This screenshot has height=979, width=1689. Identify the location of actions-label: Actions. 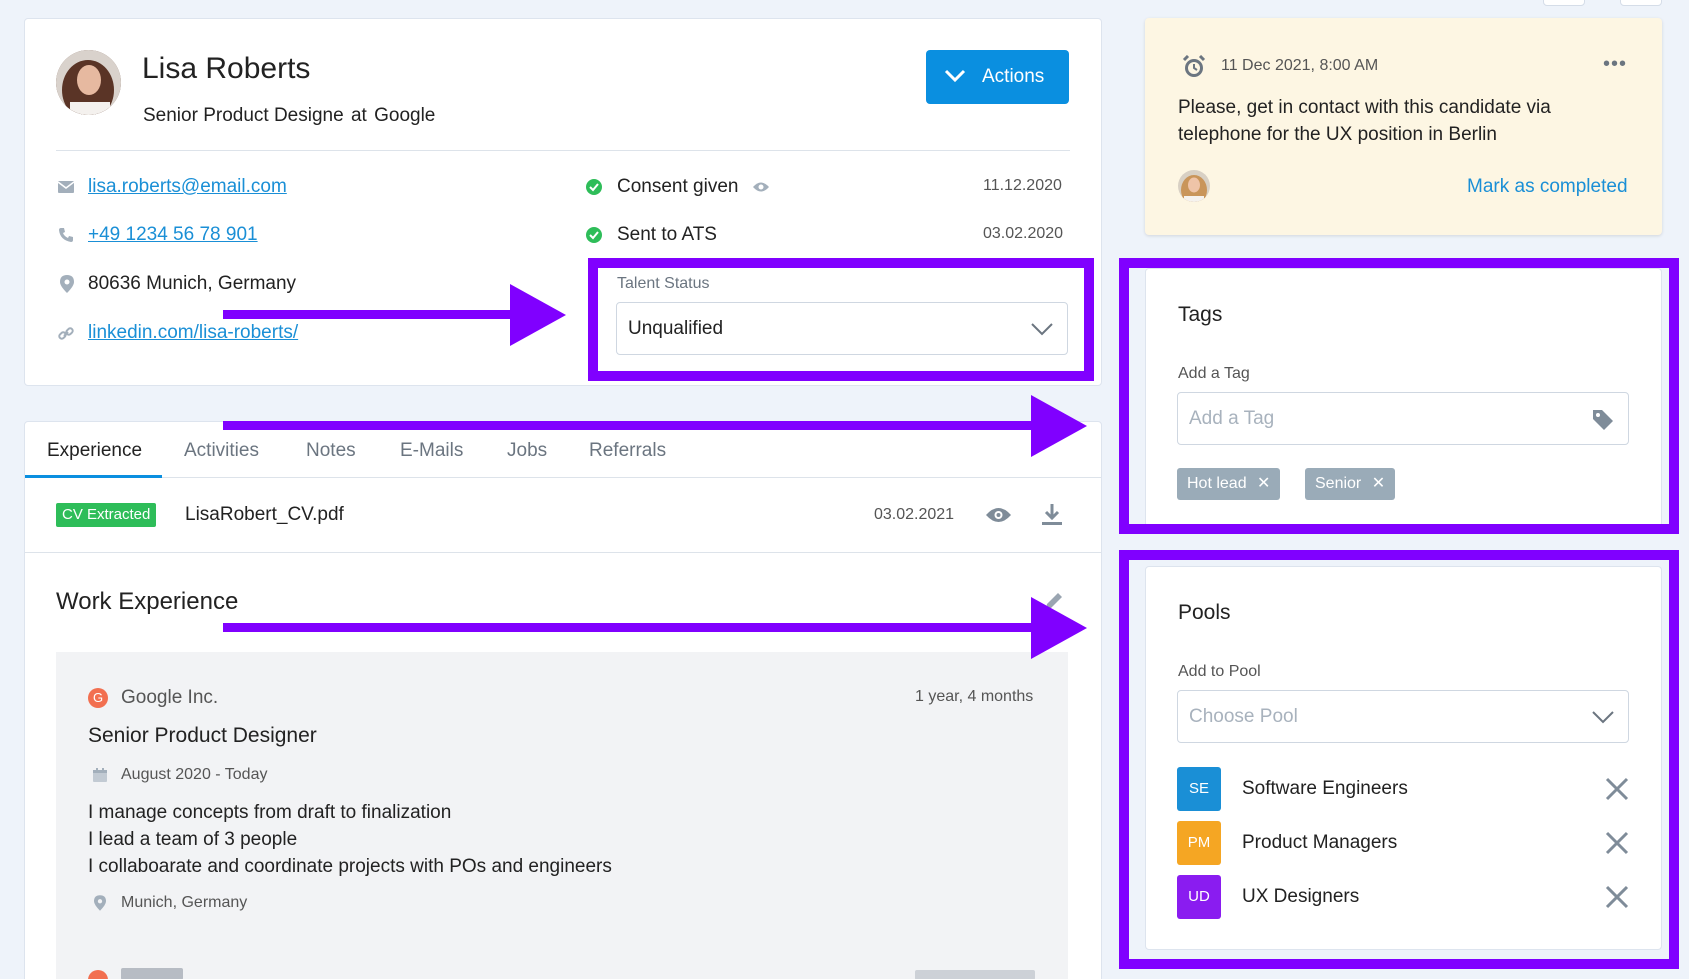
(1013, 76).